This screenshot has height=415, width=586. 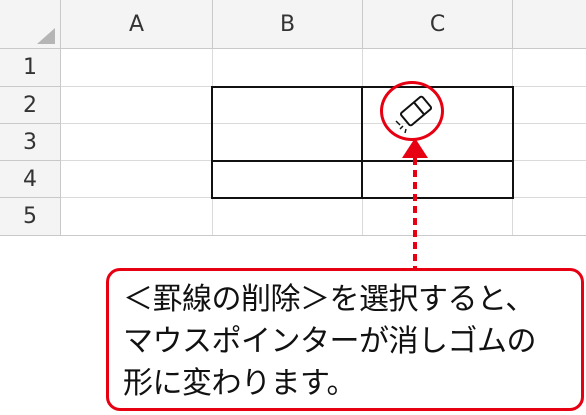 What do you see at coordinates (137, 24) in the screenshot?
I see `column-header-a: A` at bounding box center [137, 24].